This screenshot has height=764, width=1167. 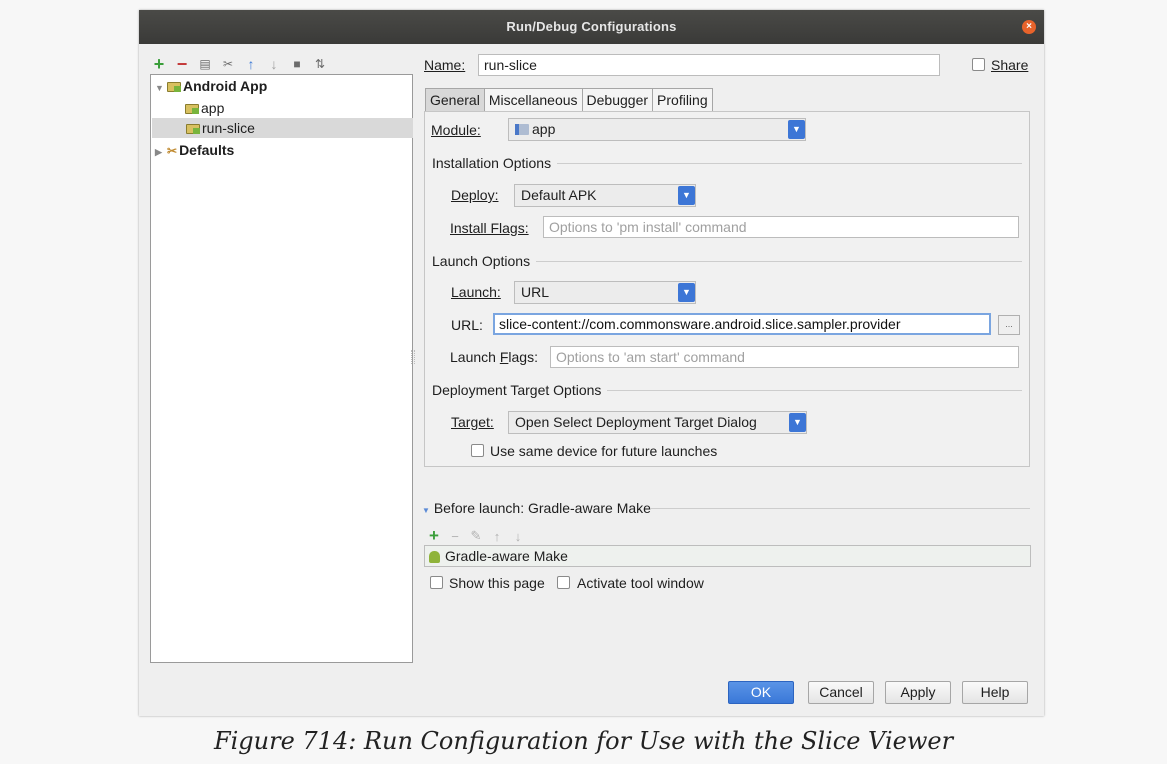 I want to click on launch-dropdown: URL ▼, so click(x=605, y=292).